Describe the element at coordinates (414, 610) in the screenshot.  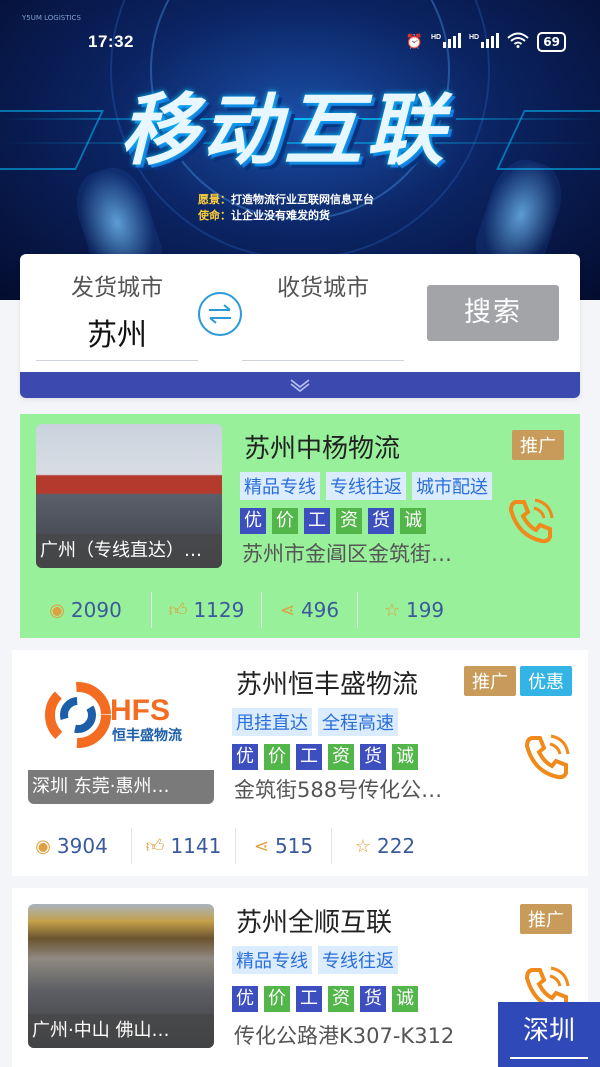
I see `favorites-stat: ☆ 199` at that location.